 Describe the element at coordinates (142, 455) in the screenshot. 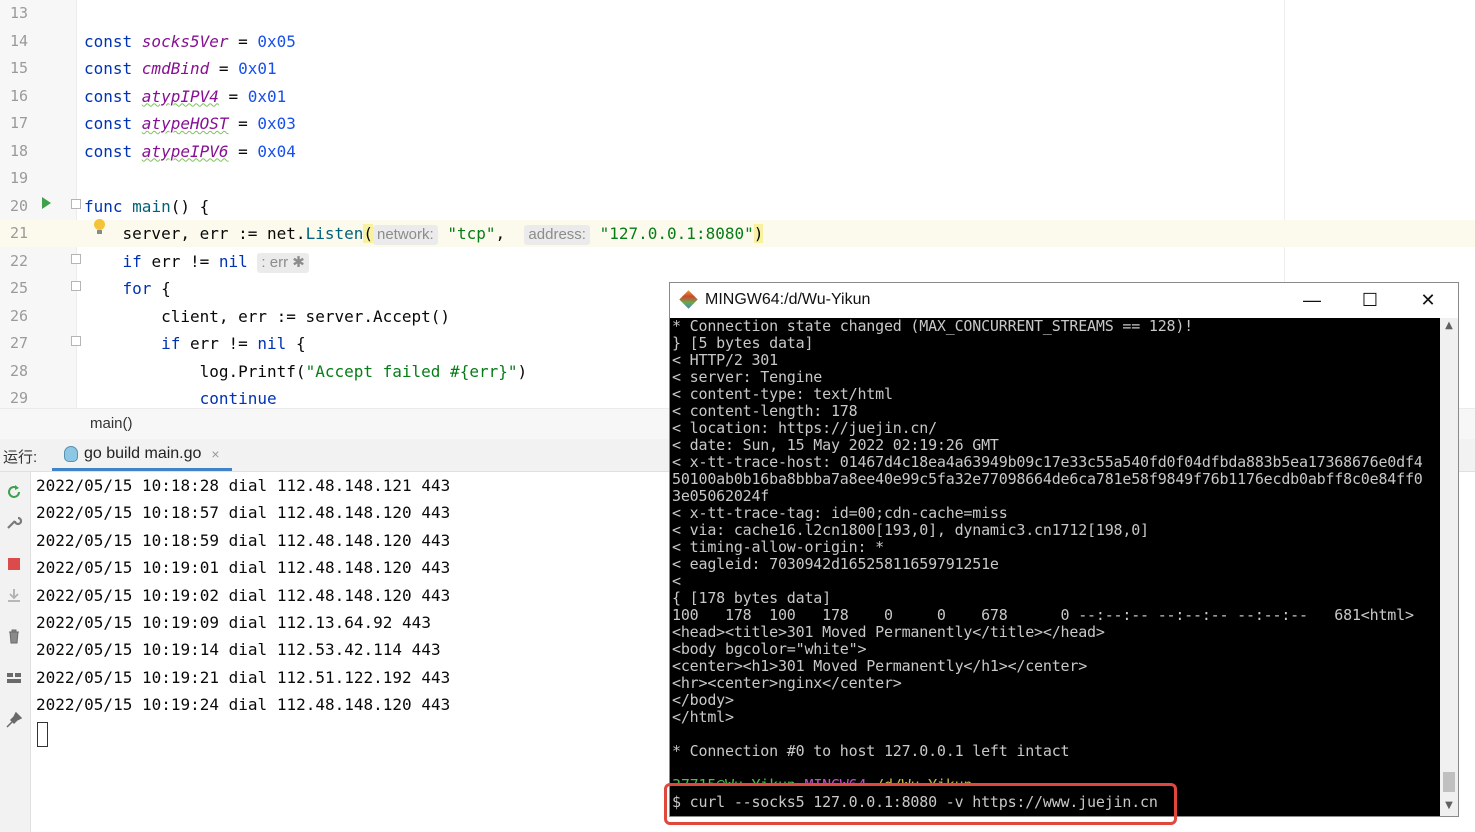

I see `run-tab: go build main.go ×` at that location.